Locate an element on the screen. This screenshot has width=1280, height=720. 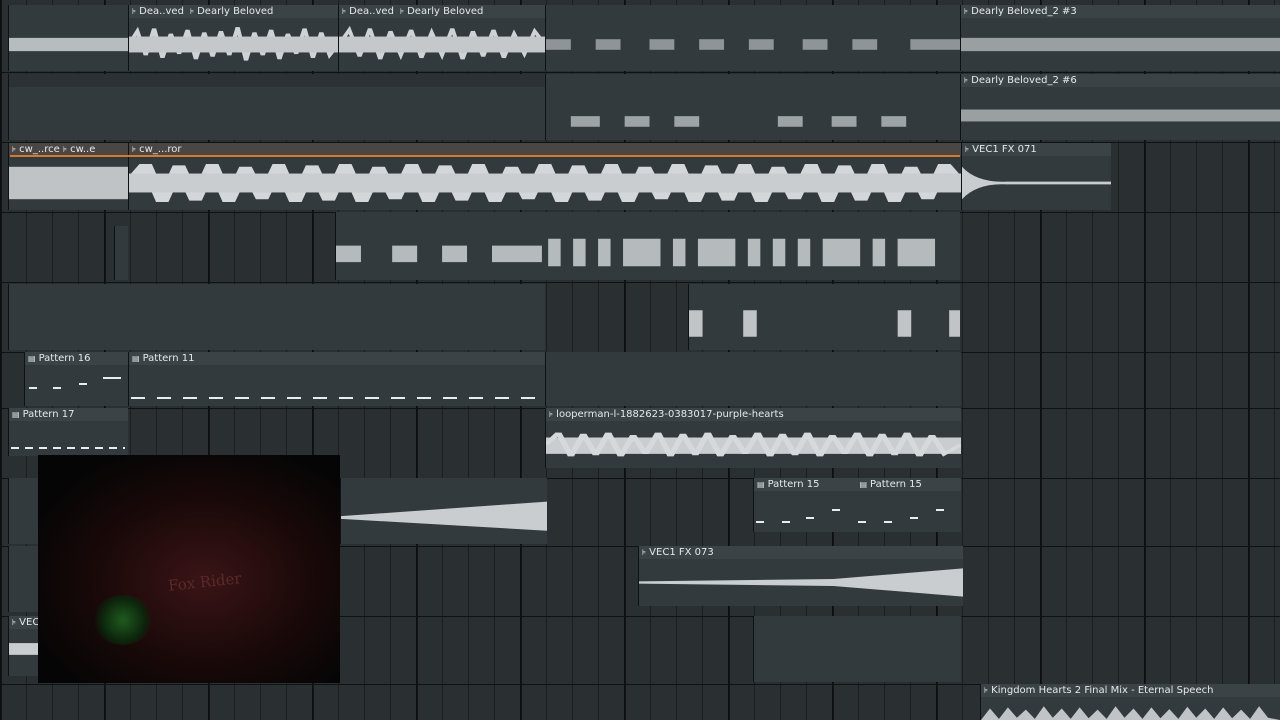
audio-clip-cw-rce: ⊧ cw_..rce ⊧ cw..e is located at coordinates (68, 176).